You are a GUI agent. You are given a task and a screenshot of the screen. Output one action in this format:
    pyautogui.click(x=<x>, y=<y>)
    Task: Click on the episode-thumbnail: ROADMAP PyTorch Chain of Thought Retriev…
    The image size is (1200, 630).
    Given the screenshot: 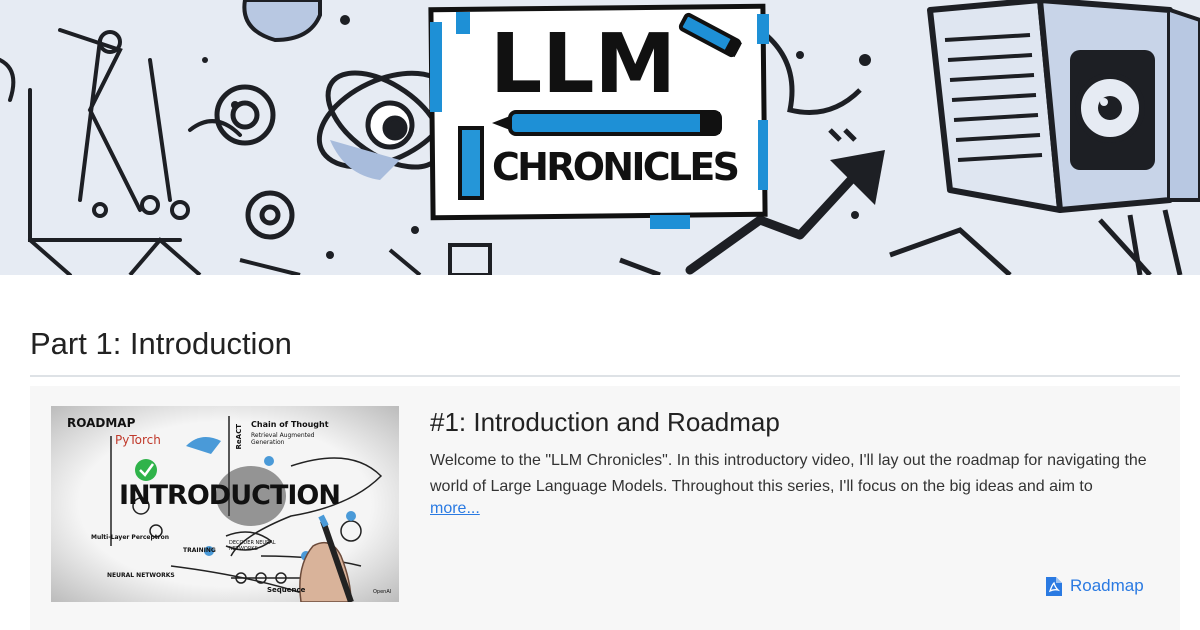 What is the action you would take?
    pyautogui.click(x=225, y=504)
    